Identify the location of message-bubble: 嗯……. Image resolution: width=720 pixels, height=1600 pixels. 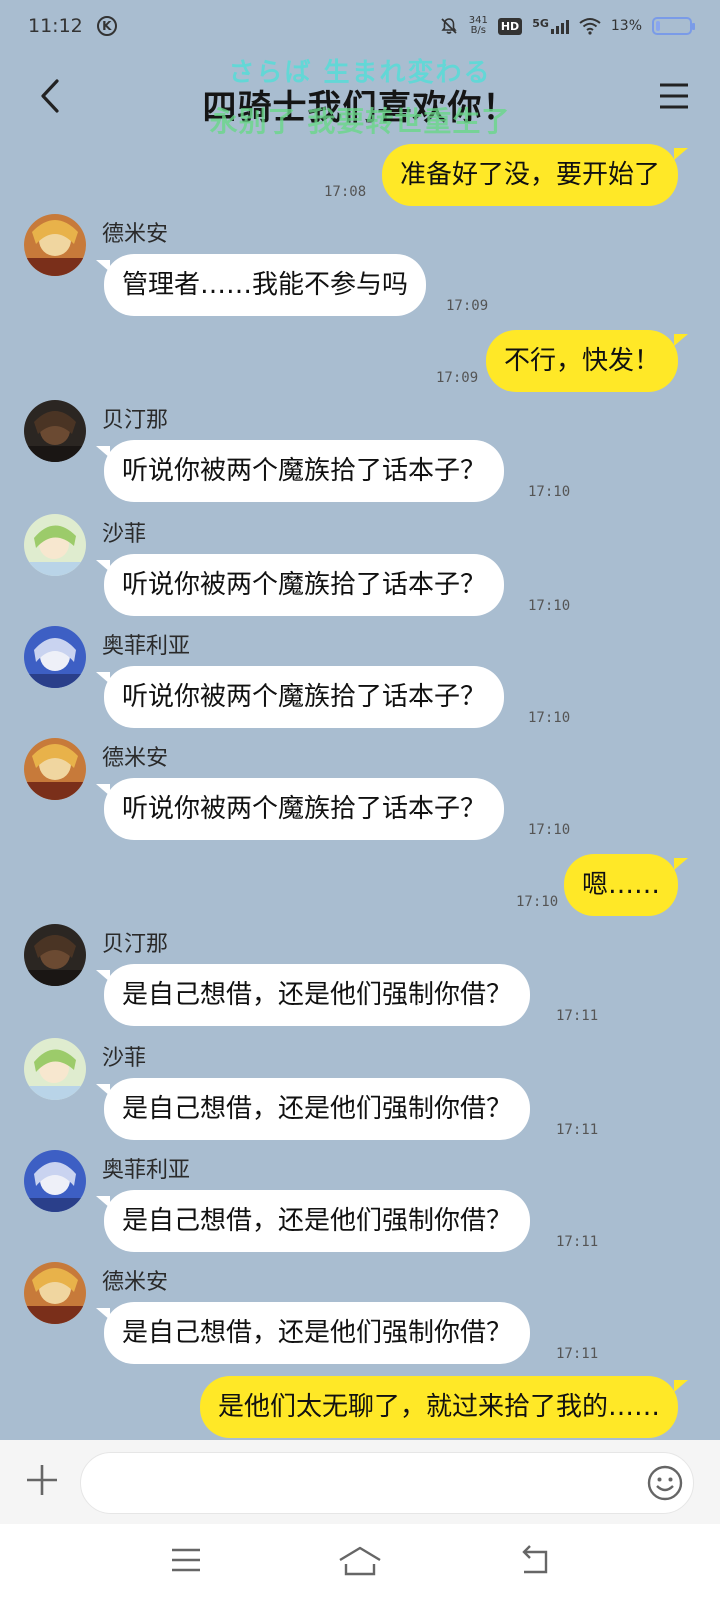
(626, 885).